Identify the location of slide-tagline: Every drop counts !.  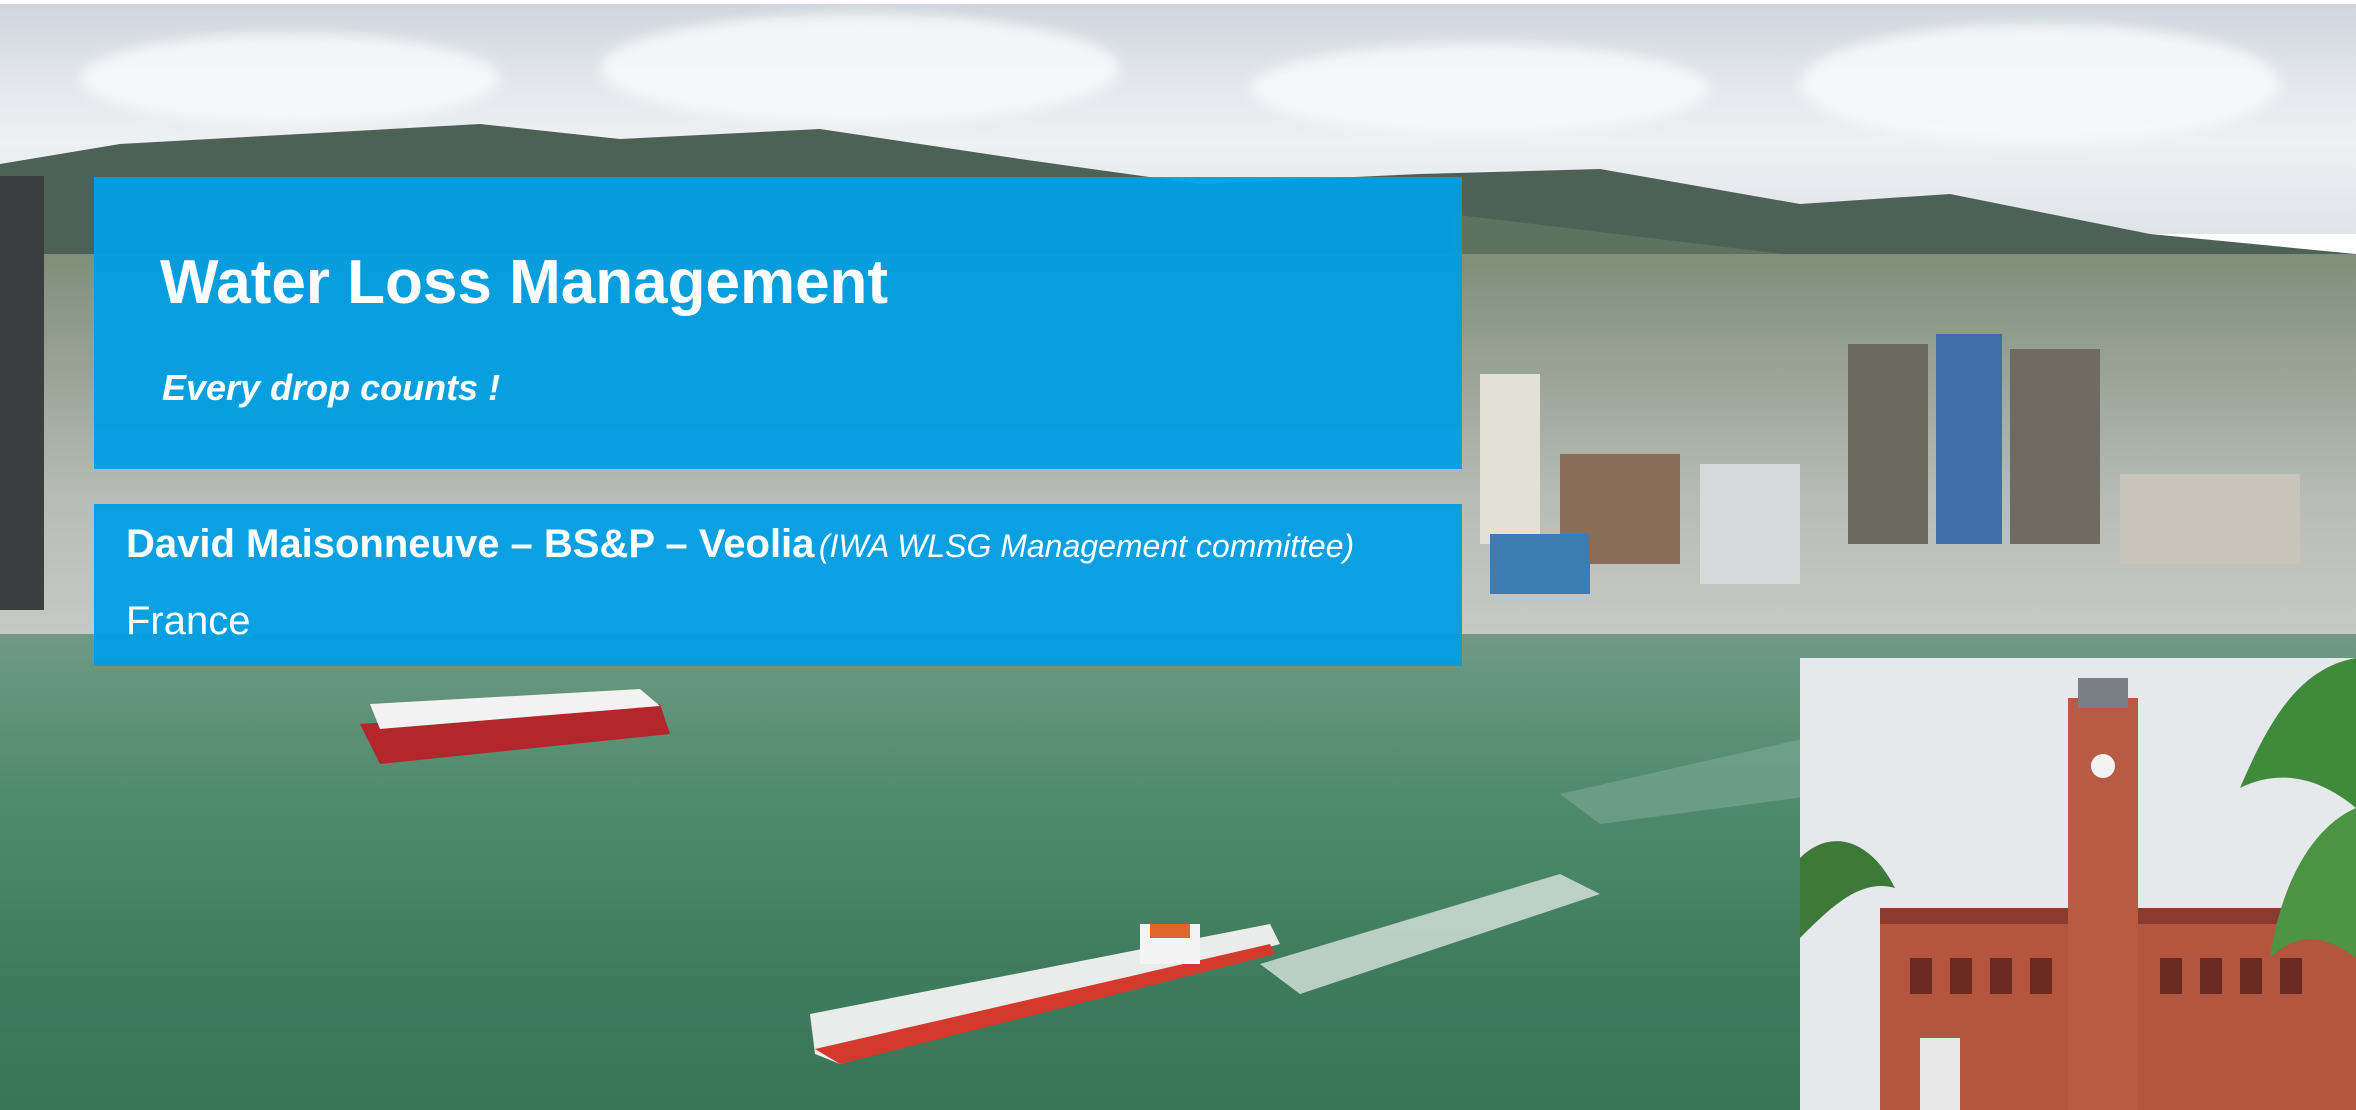
(331, 387).